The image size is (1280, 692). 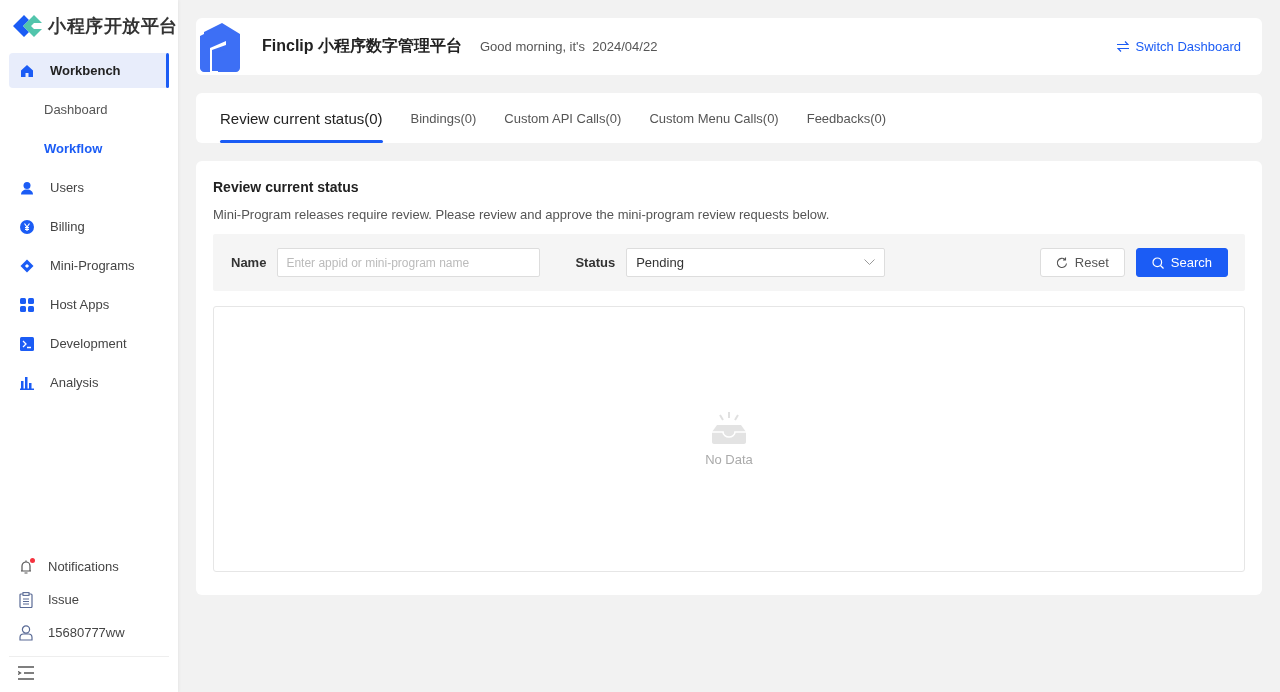 I want to click on name-input-field: Enter appid or mini-program name, so click(x=409, y=262).